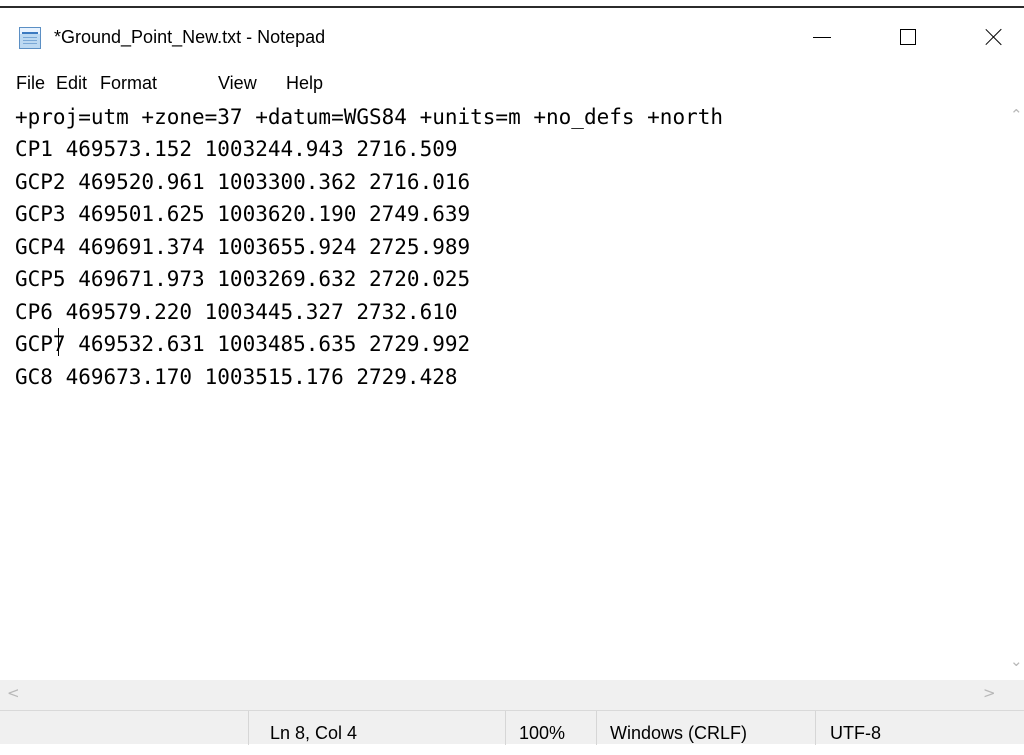 Image resolution: width=1024 pixels, height=755 pixels. I want to click on notepad-icon, so click(30, 38).